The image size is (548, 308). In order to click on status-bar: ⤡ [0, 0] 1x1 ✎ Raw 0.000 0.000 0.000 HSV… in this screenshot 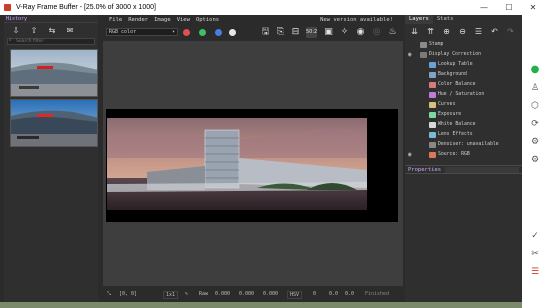, I will do `click(253, 294)`.